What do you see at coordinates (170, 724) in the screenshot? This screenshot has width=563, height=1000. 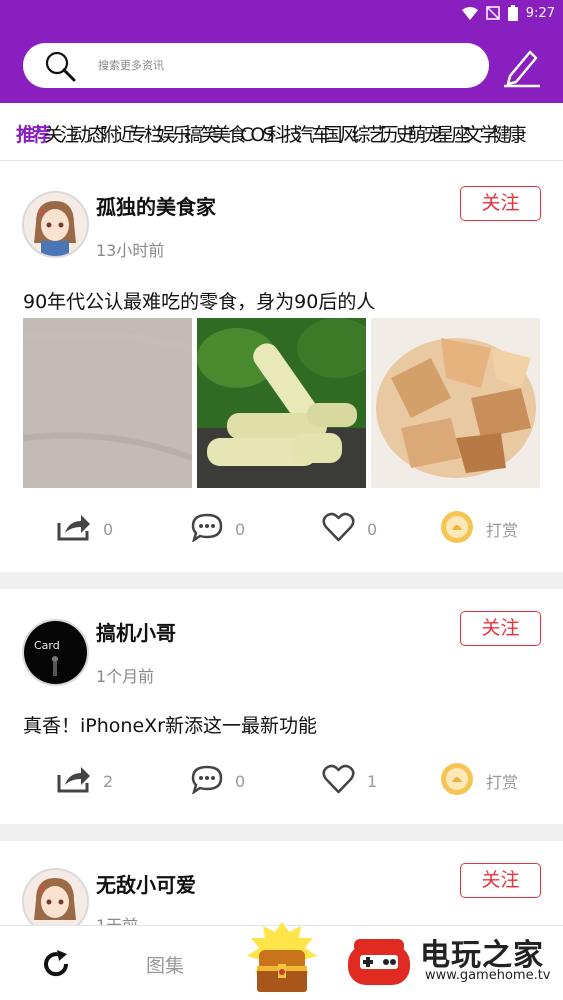 I see `post-title: 真香！iPhoneXr新添这一最新功能` at bounding box center [170, 724].